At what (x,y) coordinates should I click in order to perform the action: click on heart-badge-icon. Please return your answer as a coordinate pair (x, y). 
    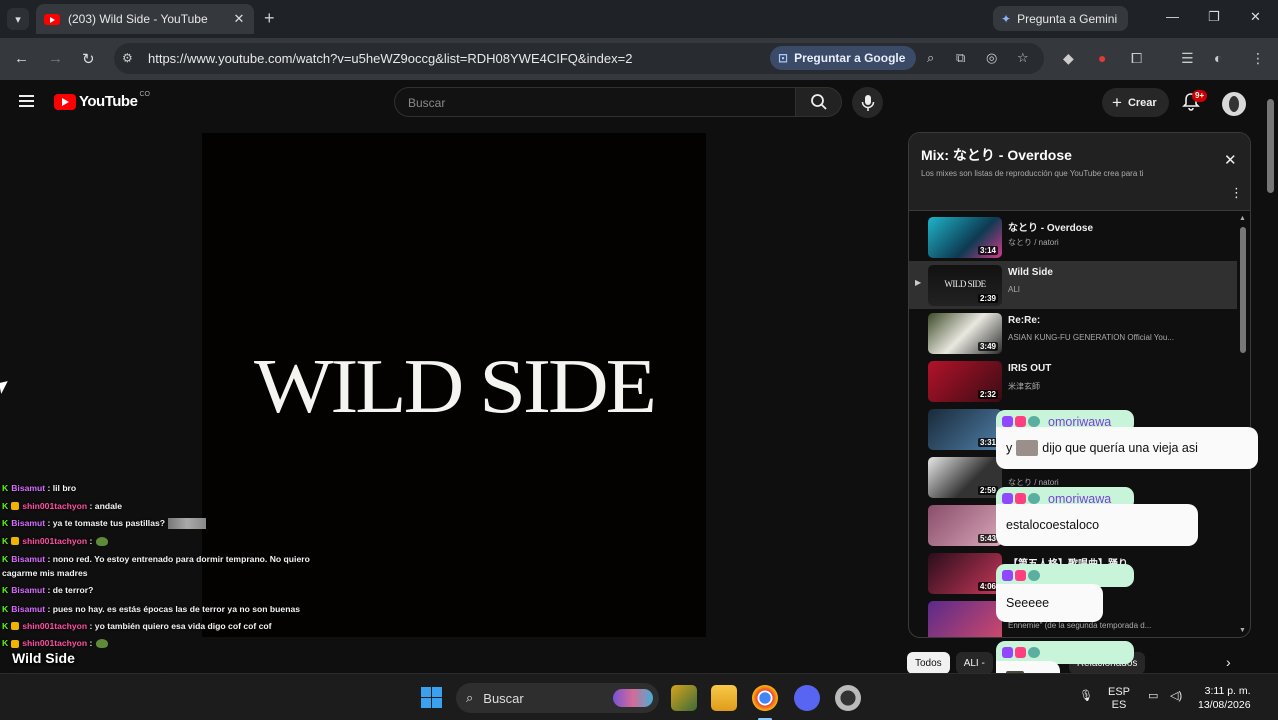
    Looking at the image, I should click on (1020, 575).